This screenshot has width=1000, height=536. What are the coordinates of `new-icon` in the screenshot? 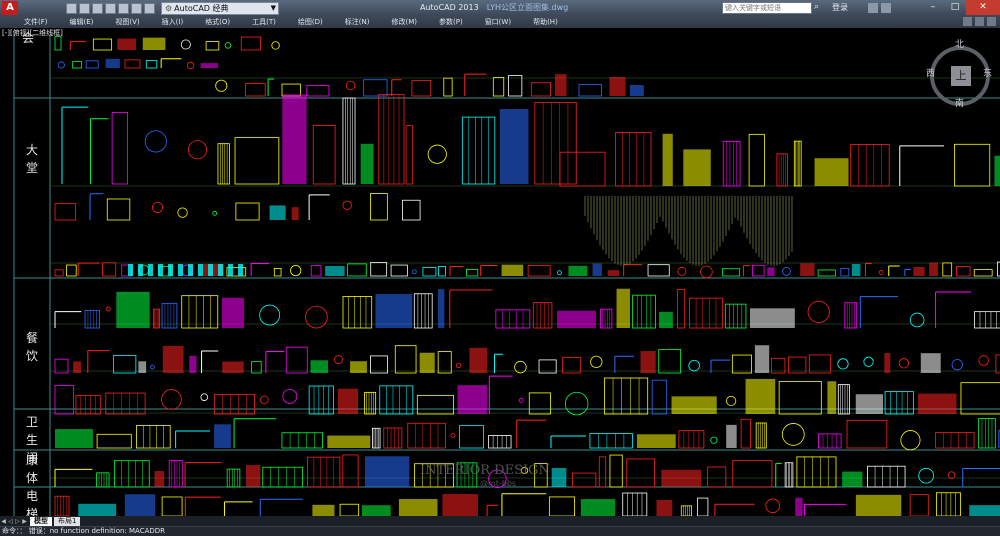 It's located at (71, 8).